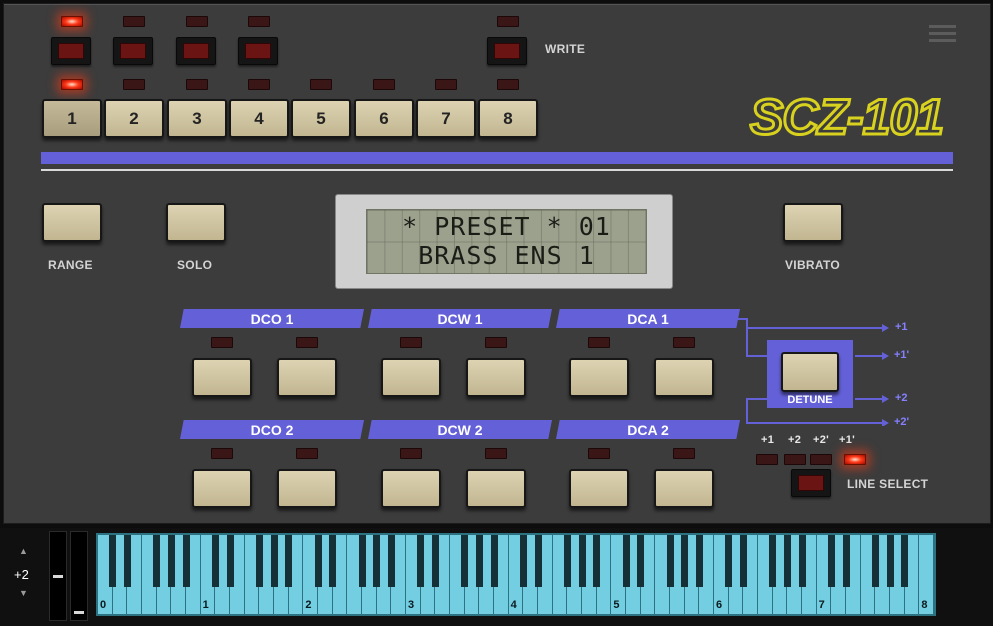 The width and height of the screenshot is (993, 626). What do you see at coordinates (205, 605) in the screenshot?
I see `octave-label: 1` at bounding box center [205, 605].